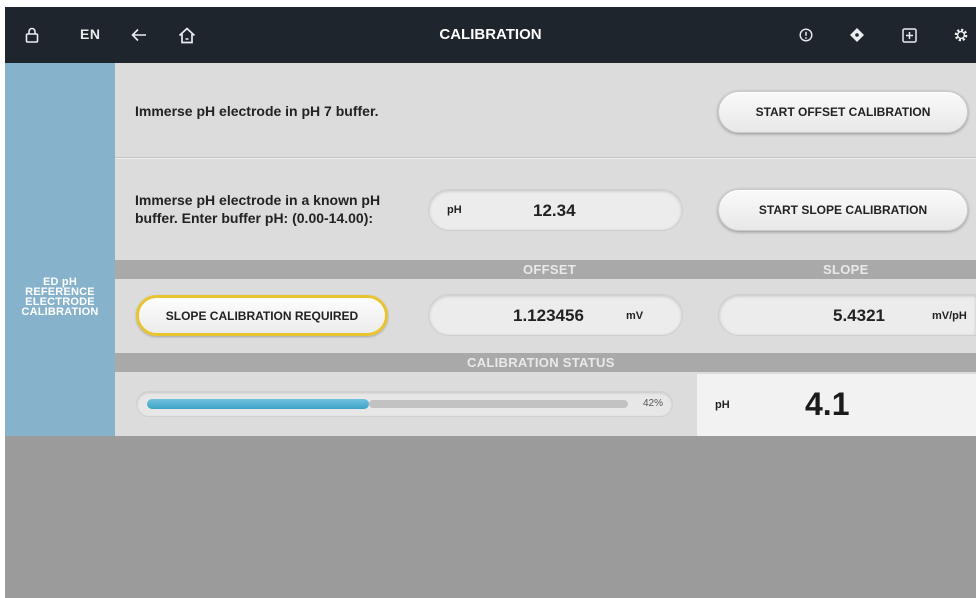  What do you see at coordinates (827, 404) in the screenshot?
I see `ph-readout-value: 4.1` at bounding box center [827, 404].